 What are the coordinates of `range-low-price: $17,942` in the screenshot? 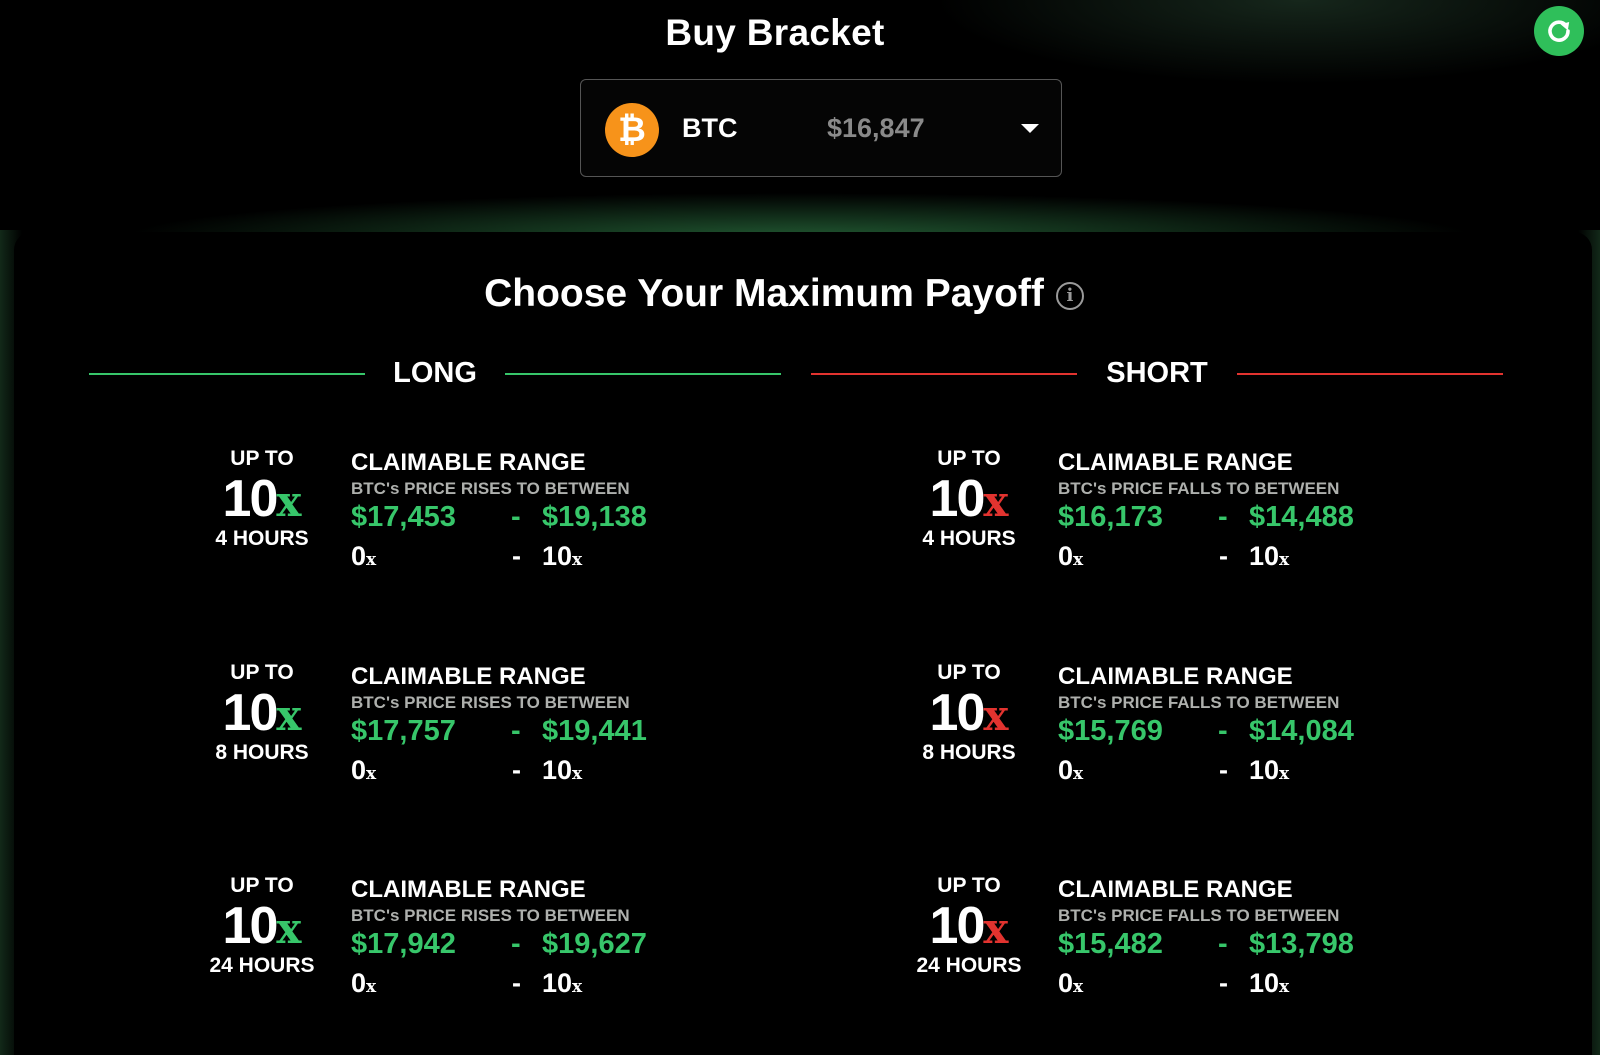 It's located at (403, 944).